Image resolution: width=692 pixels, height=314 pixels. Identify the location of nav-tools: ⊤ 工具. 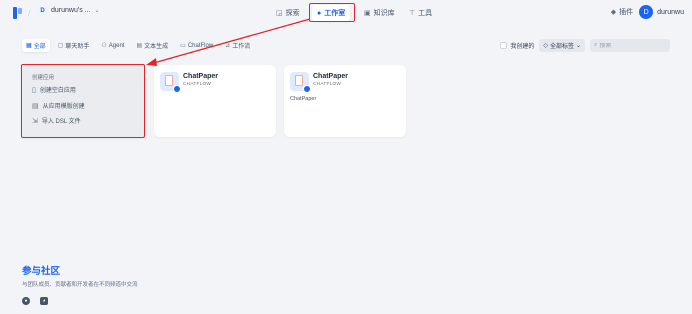
(420, 13).